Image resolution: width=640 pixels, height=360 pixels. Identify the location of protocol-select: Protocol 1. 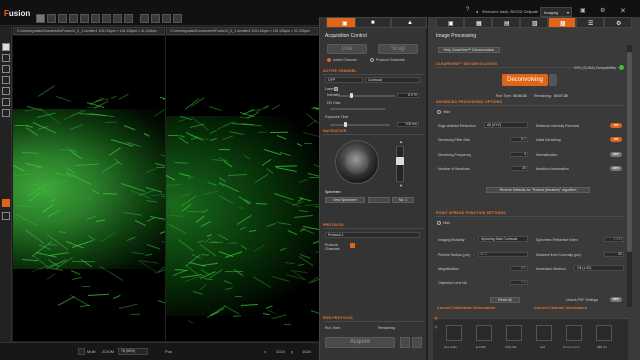
(372, 235).